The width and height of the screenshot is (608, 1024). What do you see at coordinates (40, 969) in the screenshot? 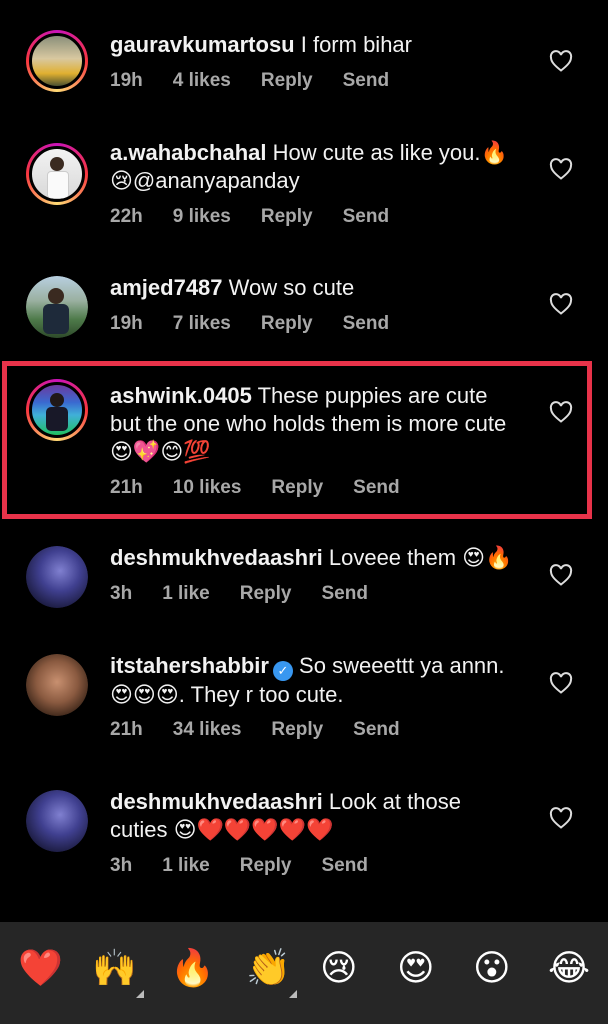
I see `red-heart-emoji-button: ❤️` at bounding box center [40, 969].